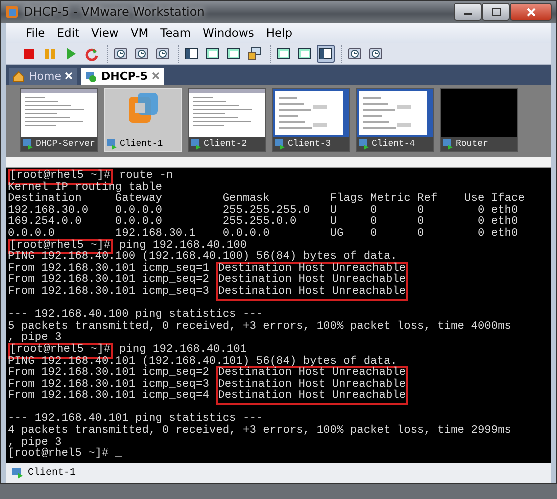 This screenshot has width=557, height=499. I want to click on tab-label: Home, so click(45, 76).